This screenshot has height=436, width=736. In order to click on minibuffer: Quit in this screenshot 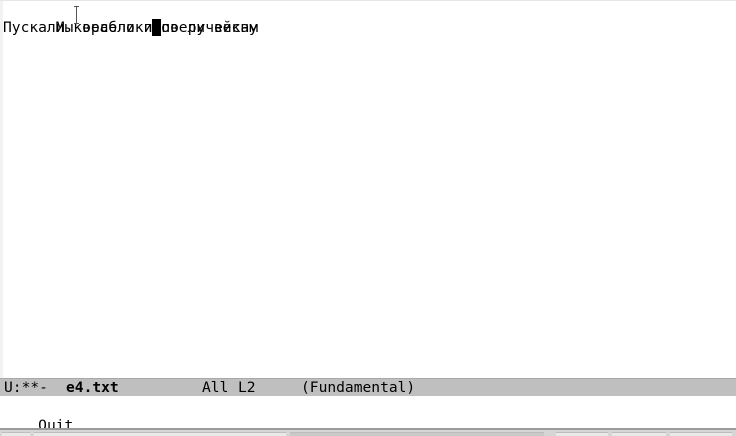, I will do `click(38, 415)`.